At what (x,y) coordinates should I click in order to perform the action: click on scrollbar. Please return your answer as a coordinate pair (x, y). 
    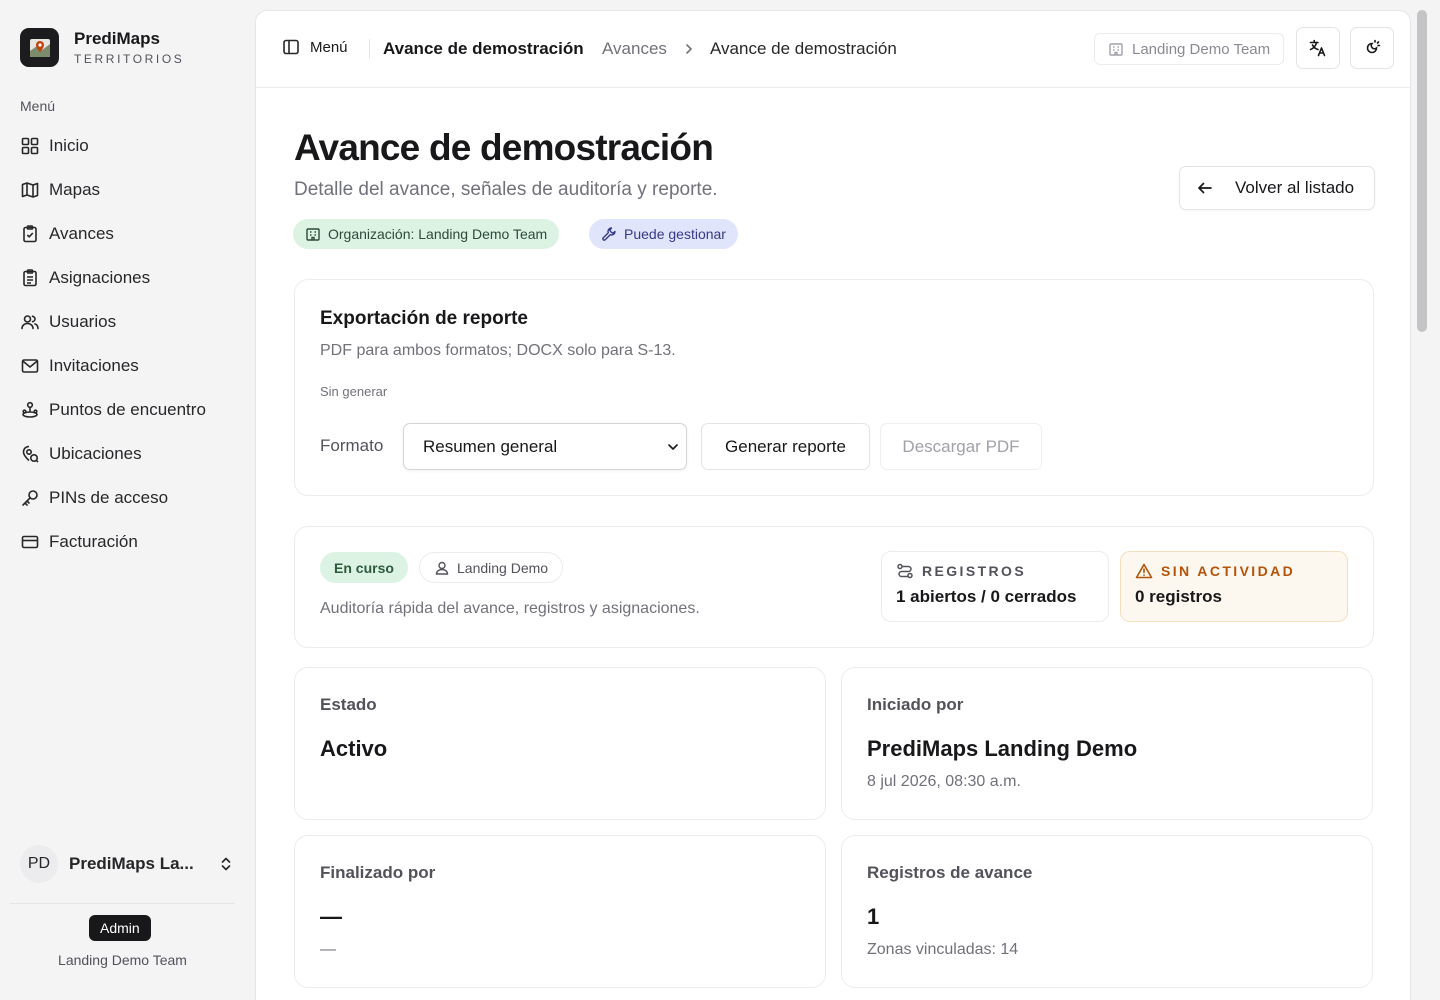
    Looking at the image, I should click on (1422, 171).